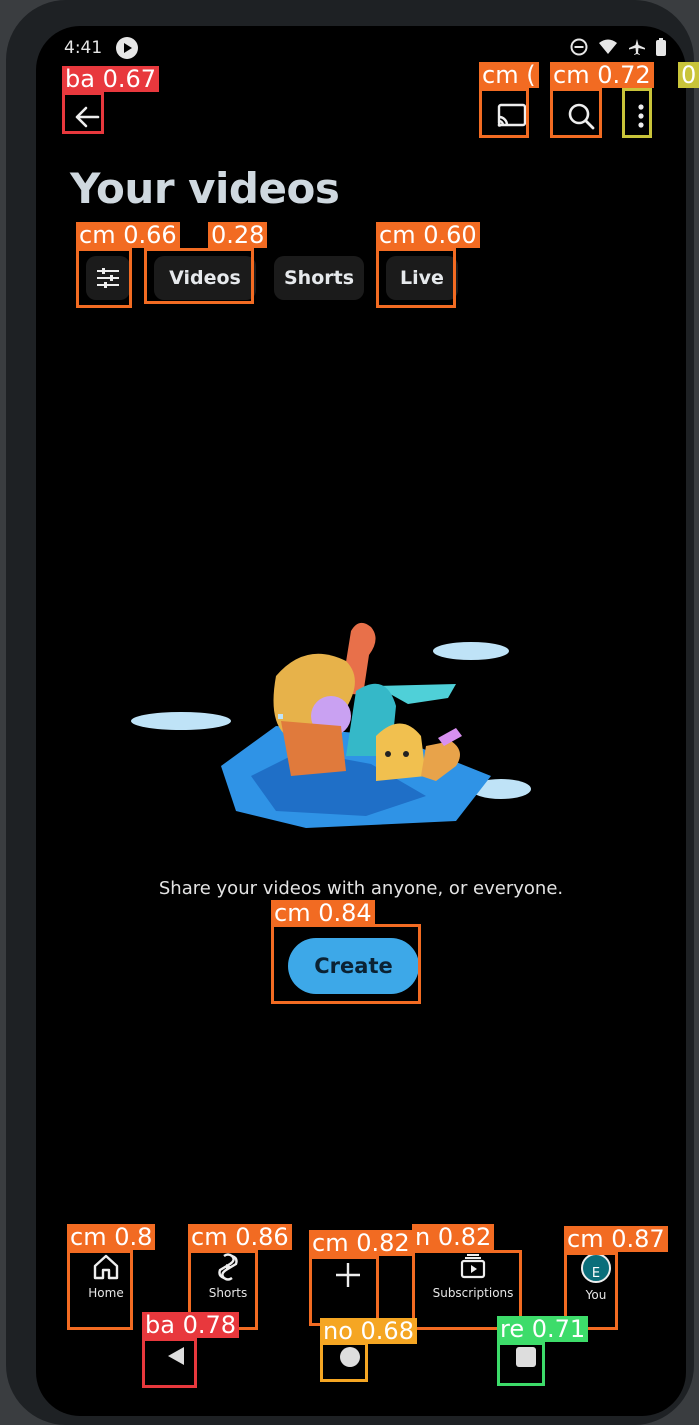 The image size is (699, 1425). I want to click on nav-subscriptions: Subscriptions, so click(473, 1276).